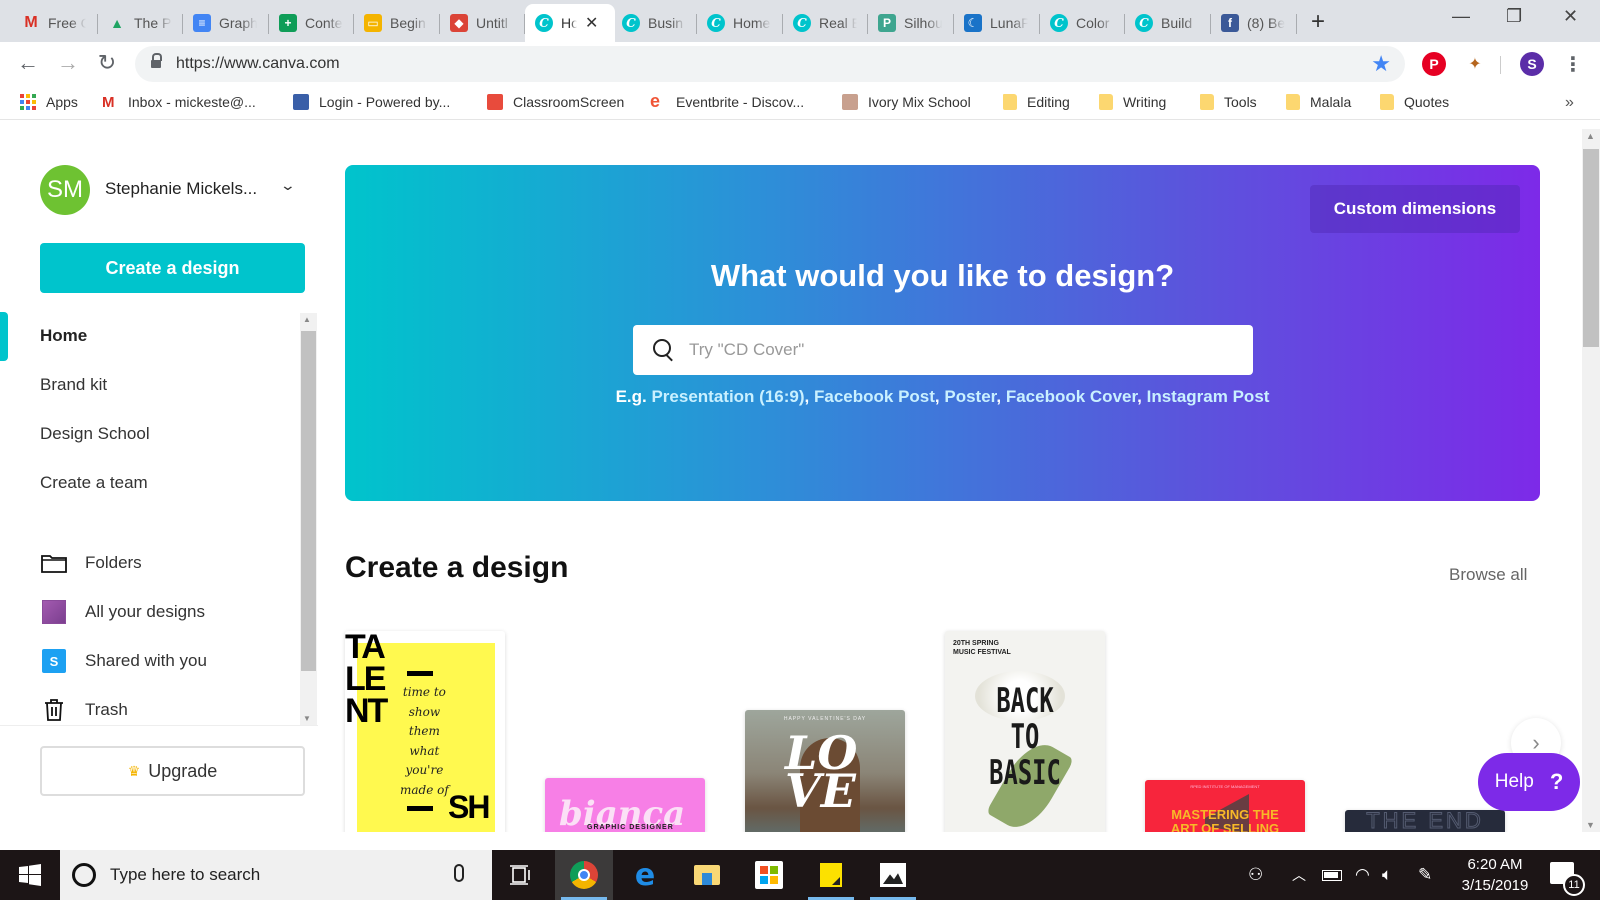  I want to click on browser-tab: + Conte, so click(311, 23).